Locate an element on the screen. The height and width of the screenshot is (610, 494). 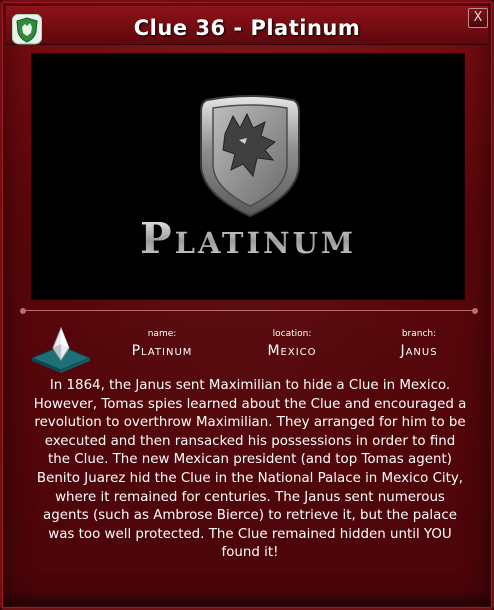
banner-title: Platinum is located at coordinates (248, 238).